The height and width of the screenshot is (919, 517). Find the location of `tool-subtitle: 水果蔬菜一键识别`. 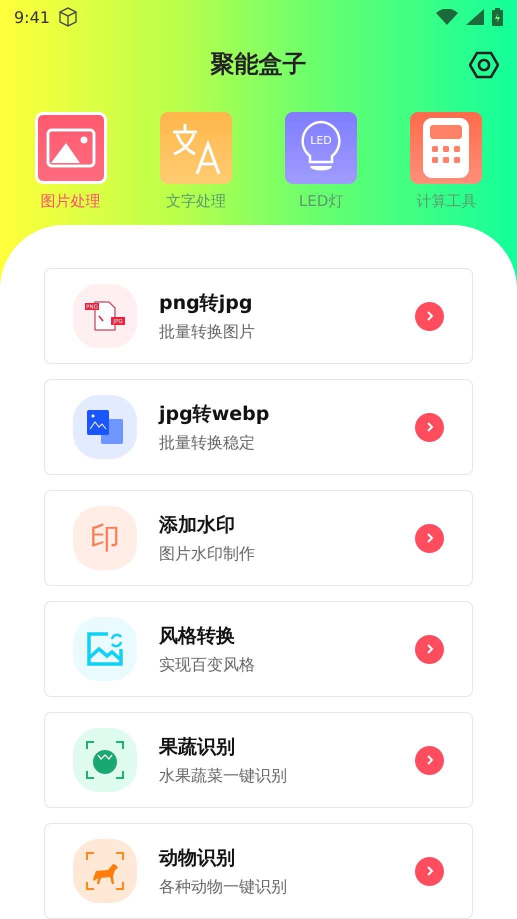

tool-subtitle: 水果蔬菜一键识别 is located at coordinates (223, 776).